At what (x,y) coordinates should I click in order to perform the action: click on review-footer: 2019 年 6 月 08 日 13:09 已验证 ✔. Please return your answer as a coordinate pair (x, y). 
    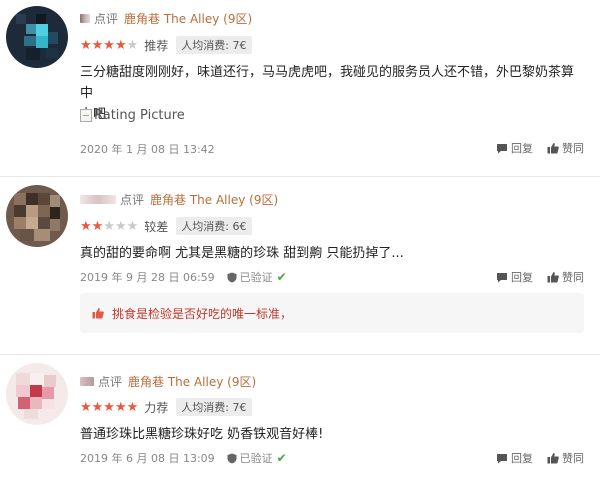
    Looking at the image, I should click on (183, 458).